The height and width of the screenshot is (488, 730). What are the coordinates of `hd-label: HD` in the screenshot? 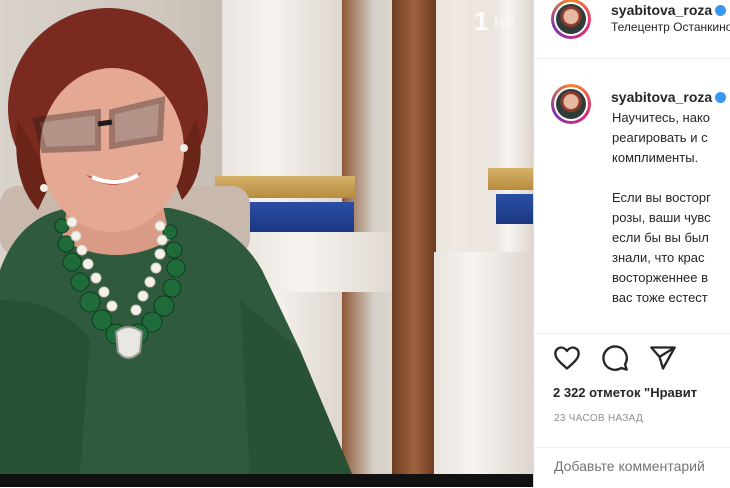 It's located at (504, 22).